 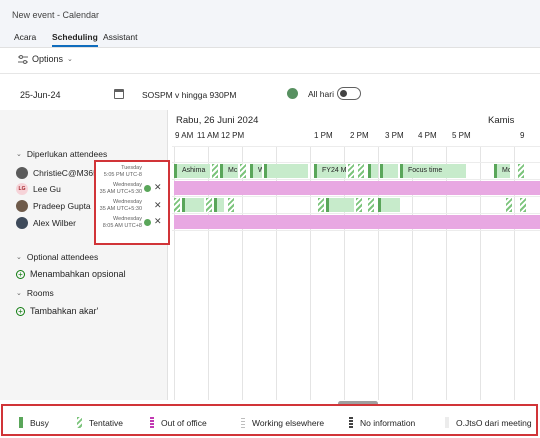 What do you see at coordinates (243, 422) in the screenshot?
I see `working-elsewhere-swatch` at bounding box center [243, 422].